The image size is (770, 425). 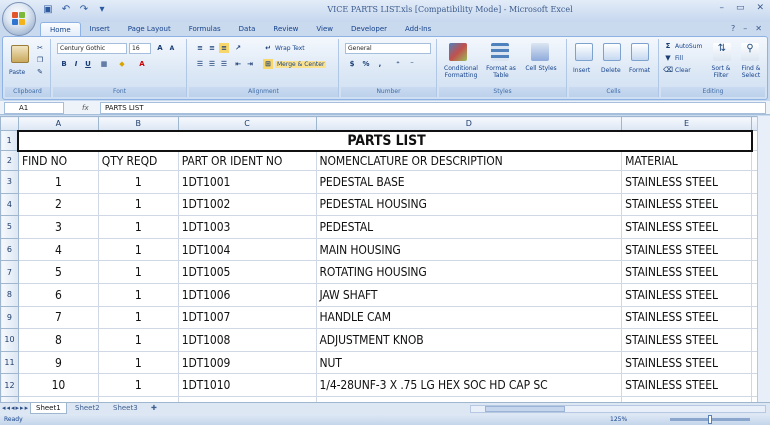 I want to click on align-top-icon: ≡, so click(x=200, y=48).